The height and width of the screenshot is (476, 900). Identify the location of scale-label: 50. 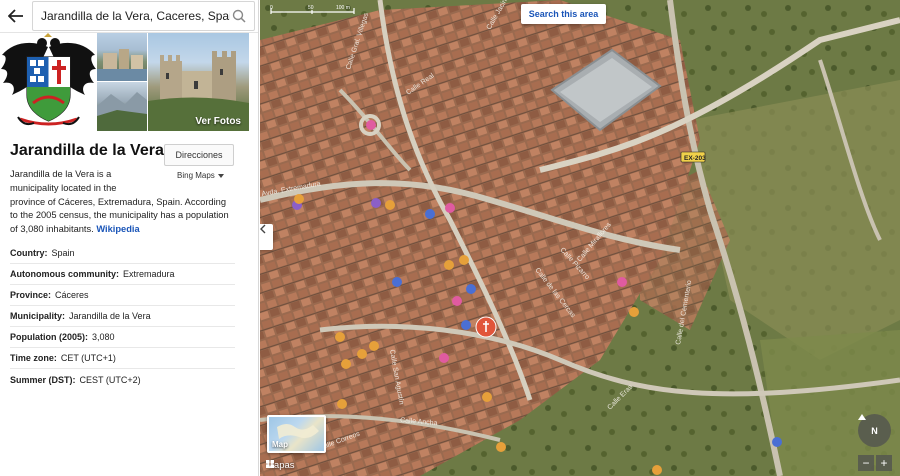
(311, 8).